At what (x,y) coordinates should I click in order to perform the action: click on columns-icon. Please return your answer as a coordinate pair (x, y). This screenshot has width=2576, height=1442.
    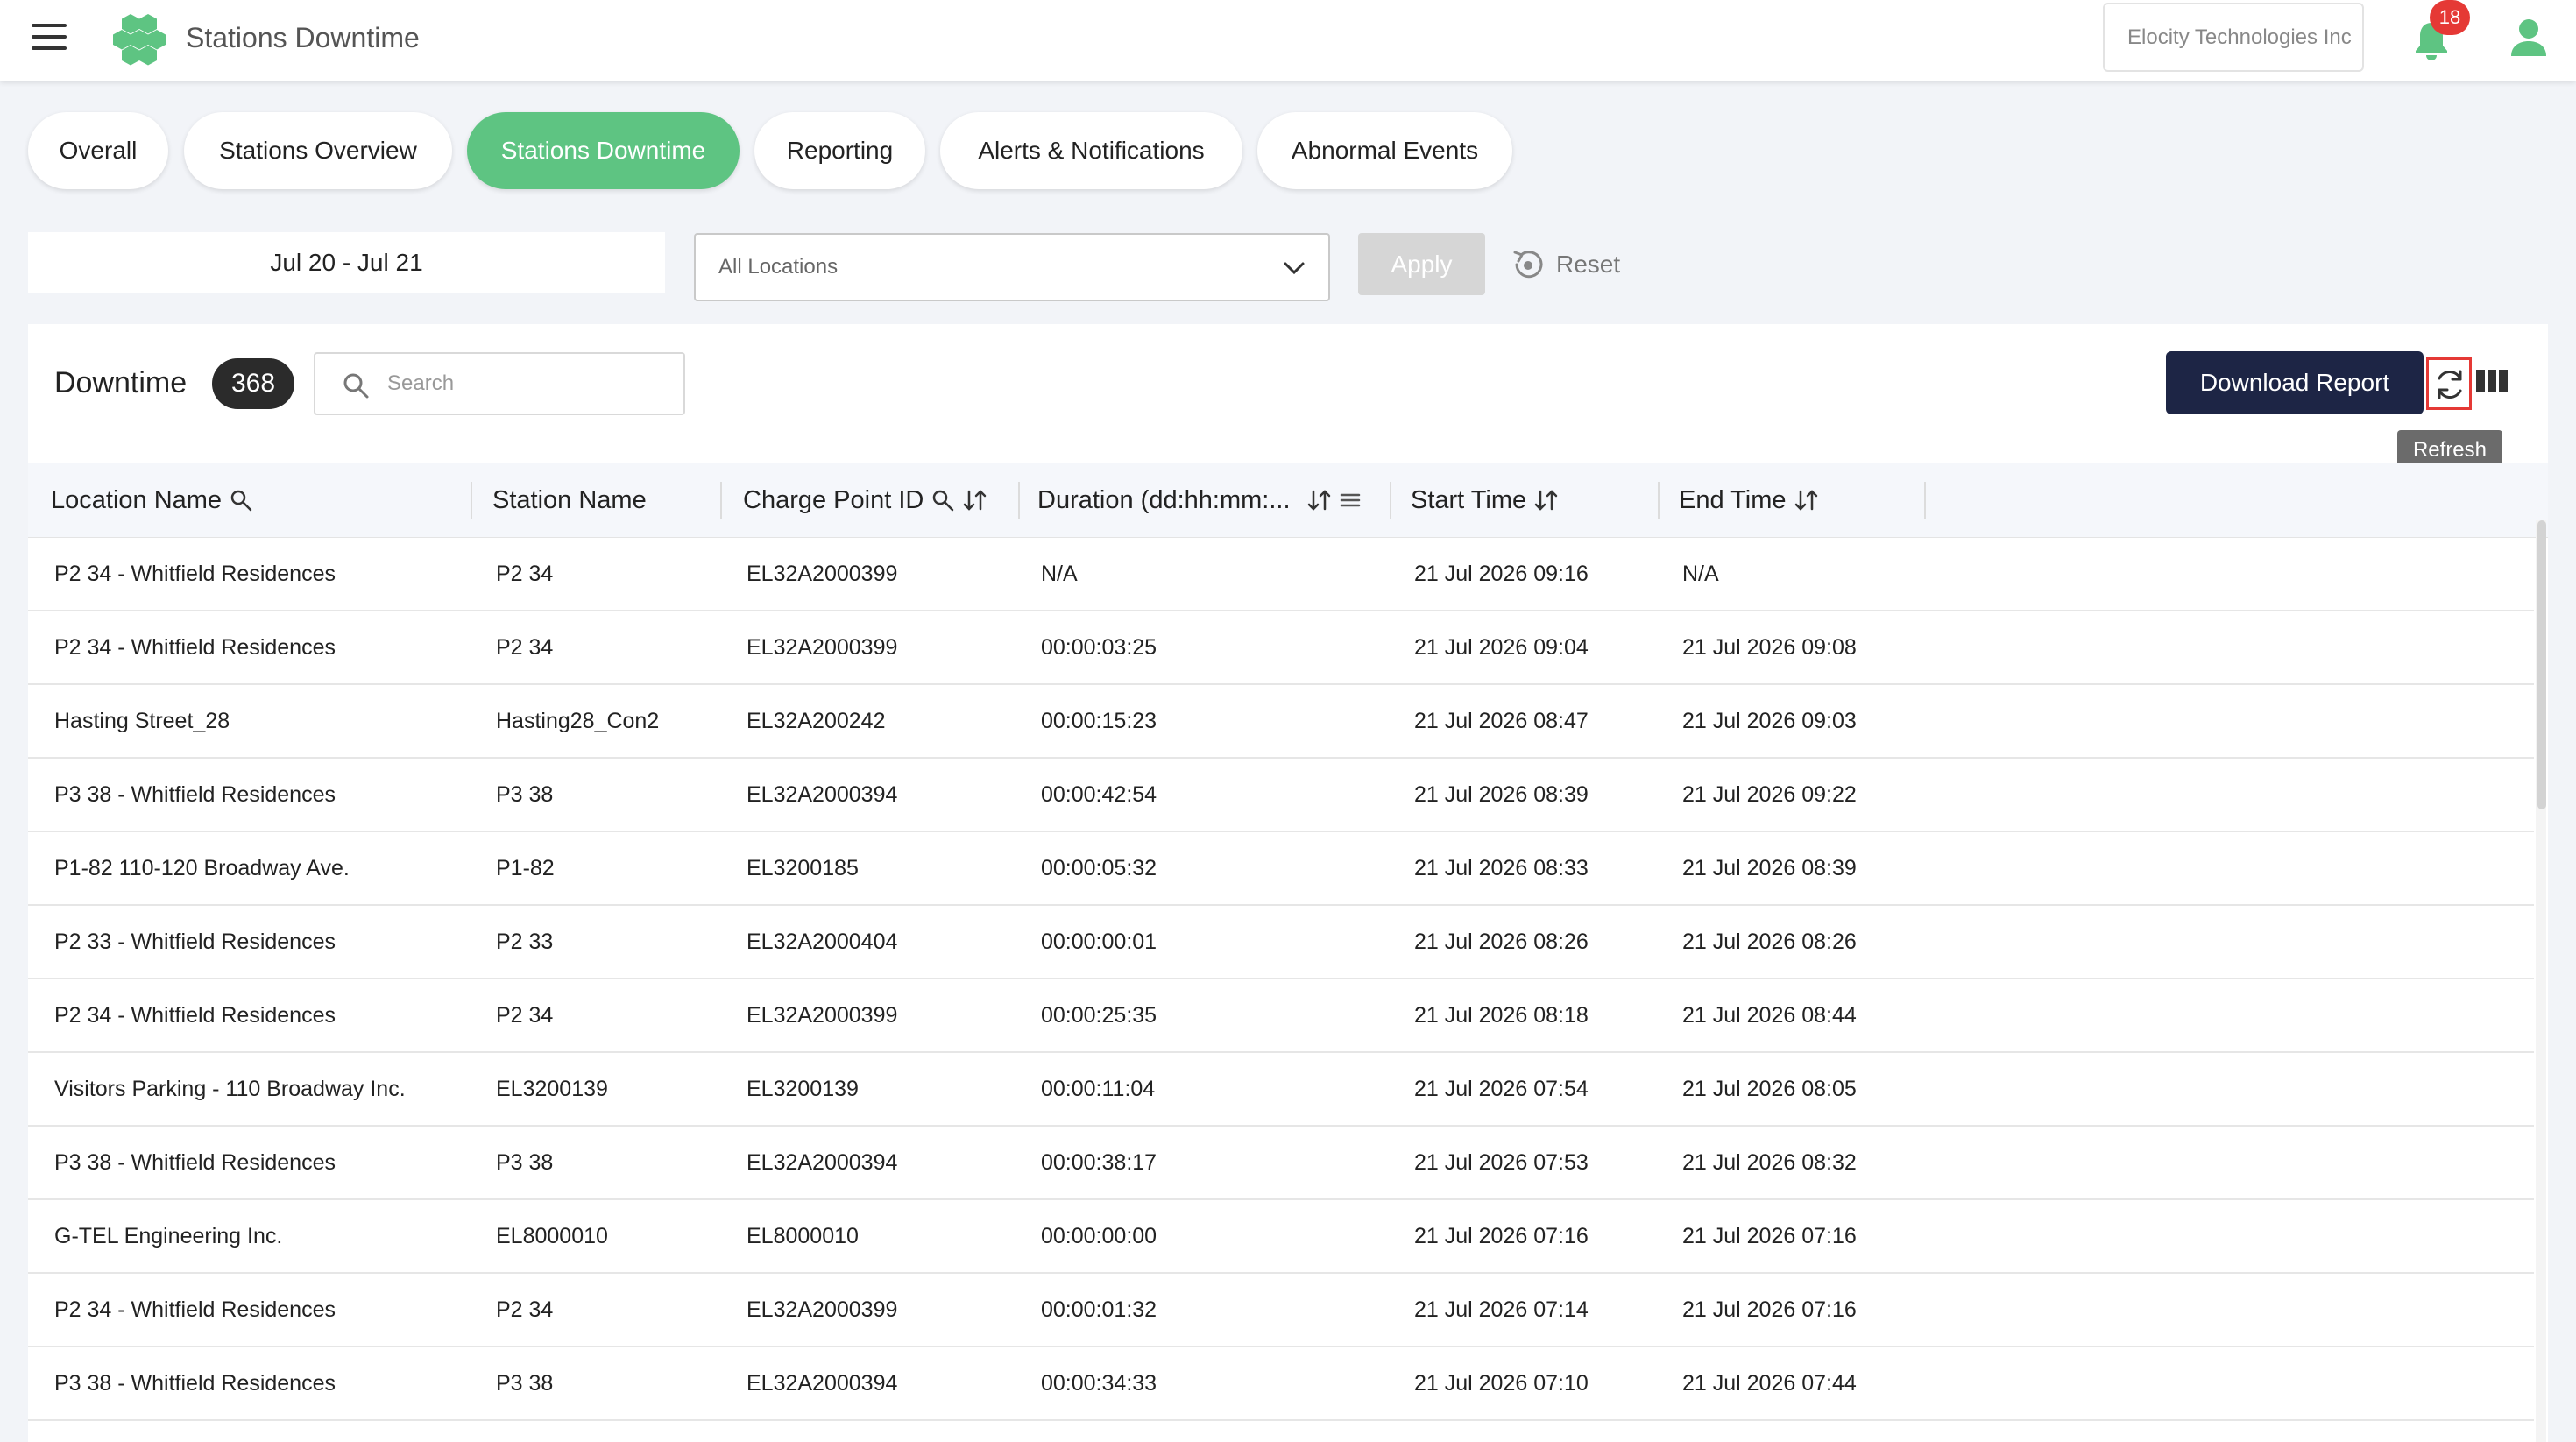
    Looking at the image, I should click on (2492, 381).